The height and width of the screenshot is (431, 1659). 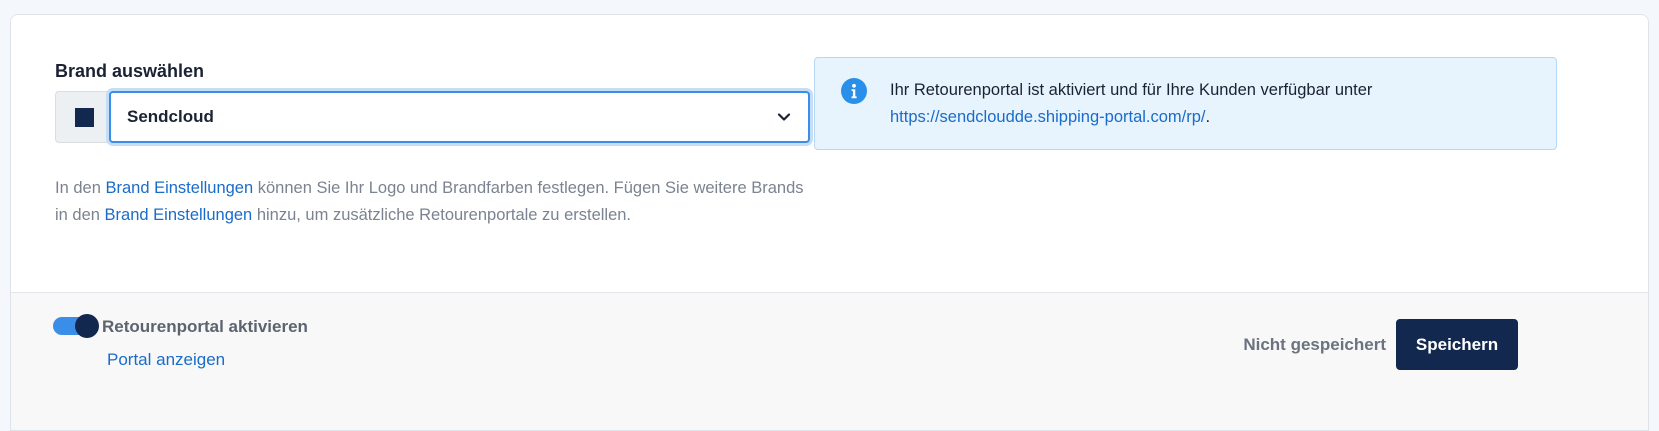 I want to click on view-portal-link: Portal anzeigen, so click(x=166, y=360).